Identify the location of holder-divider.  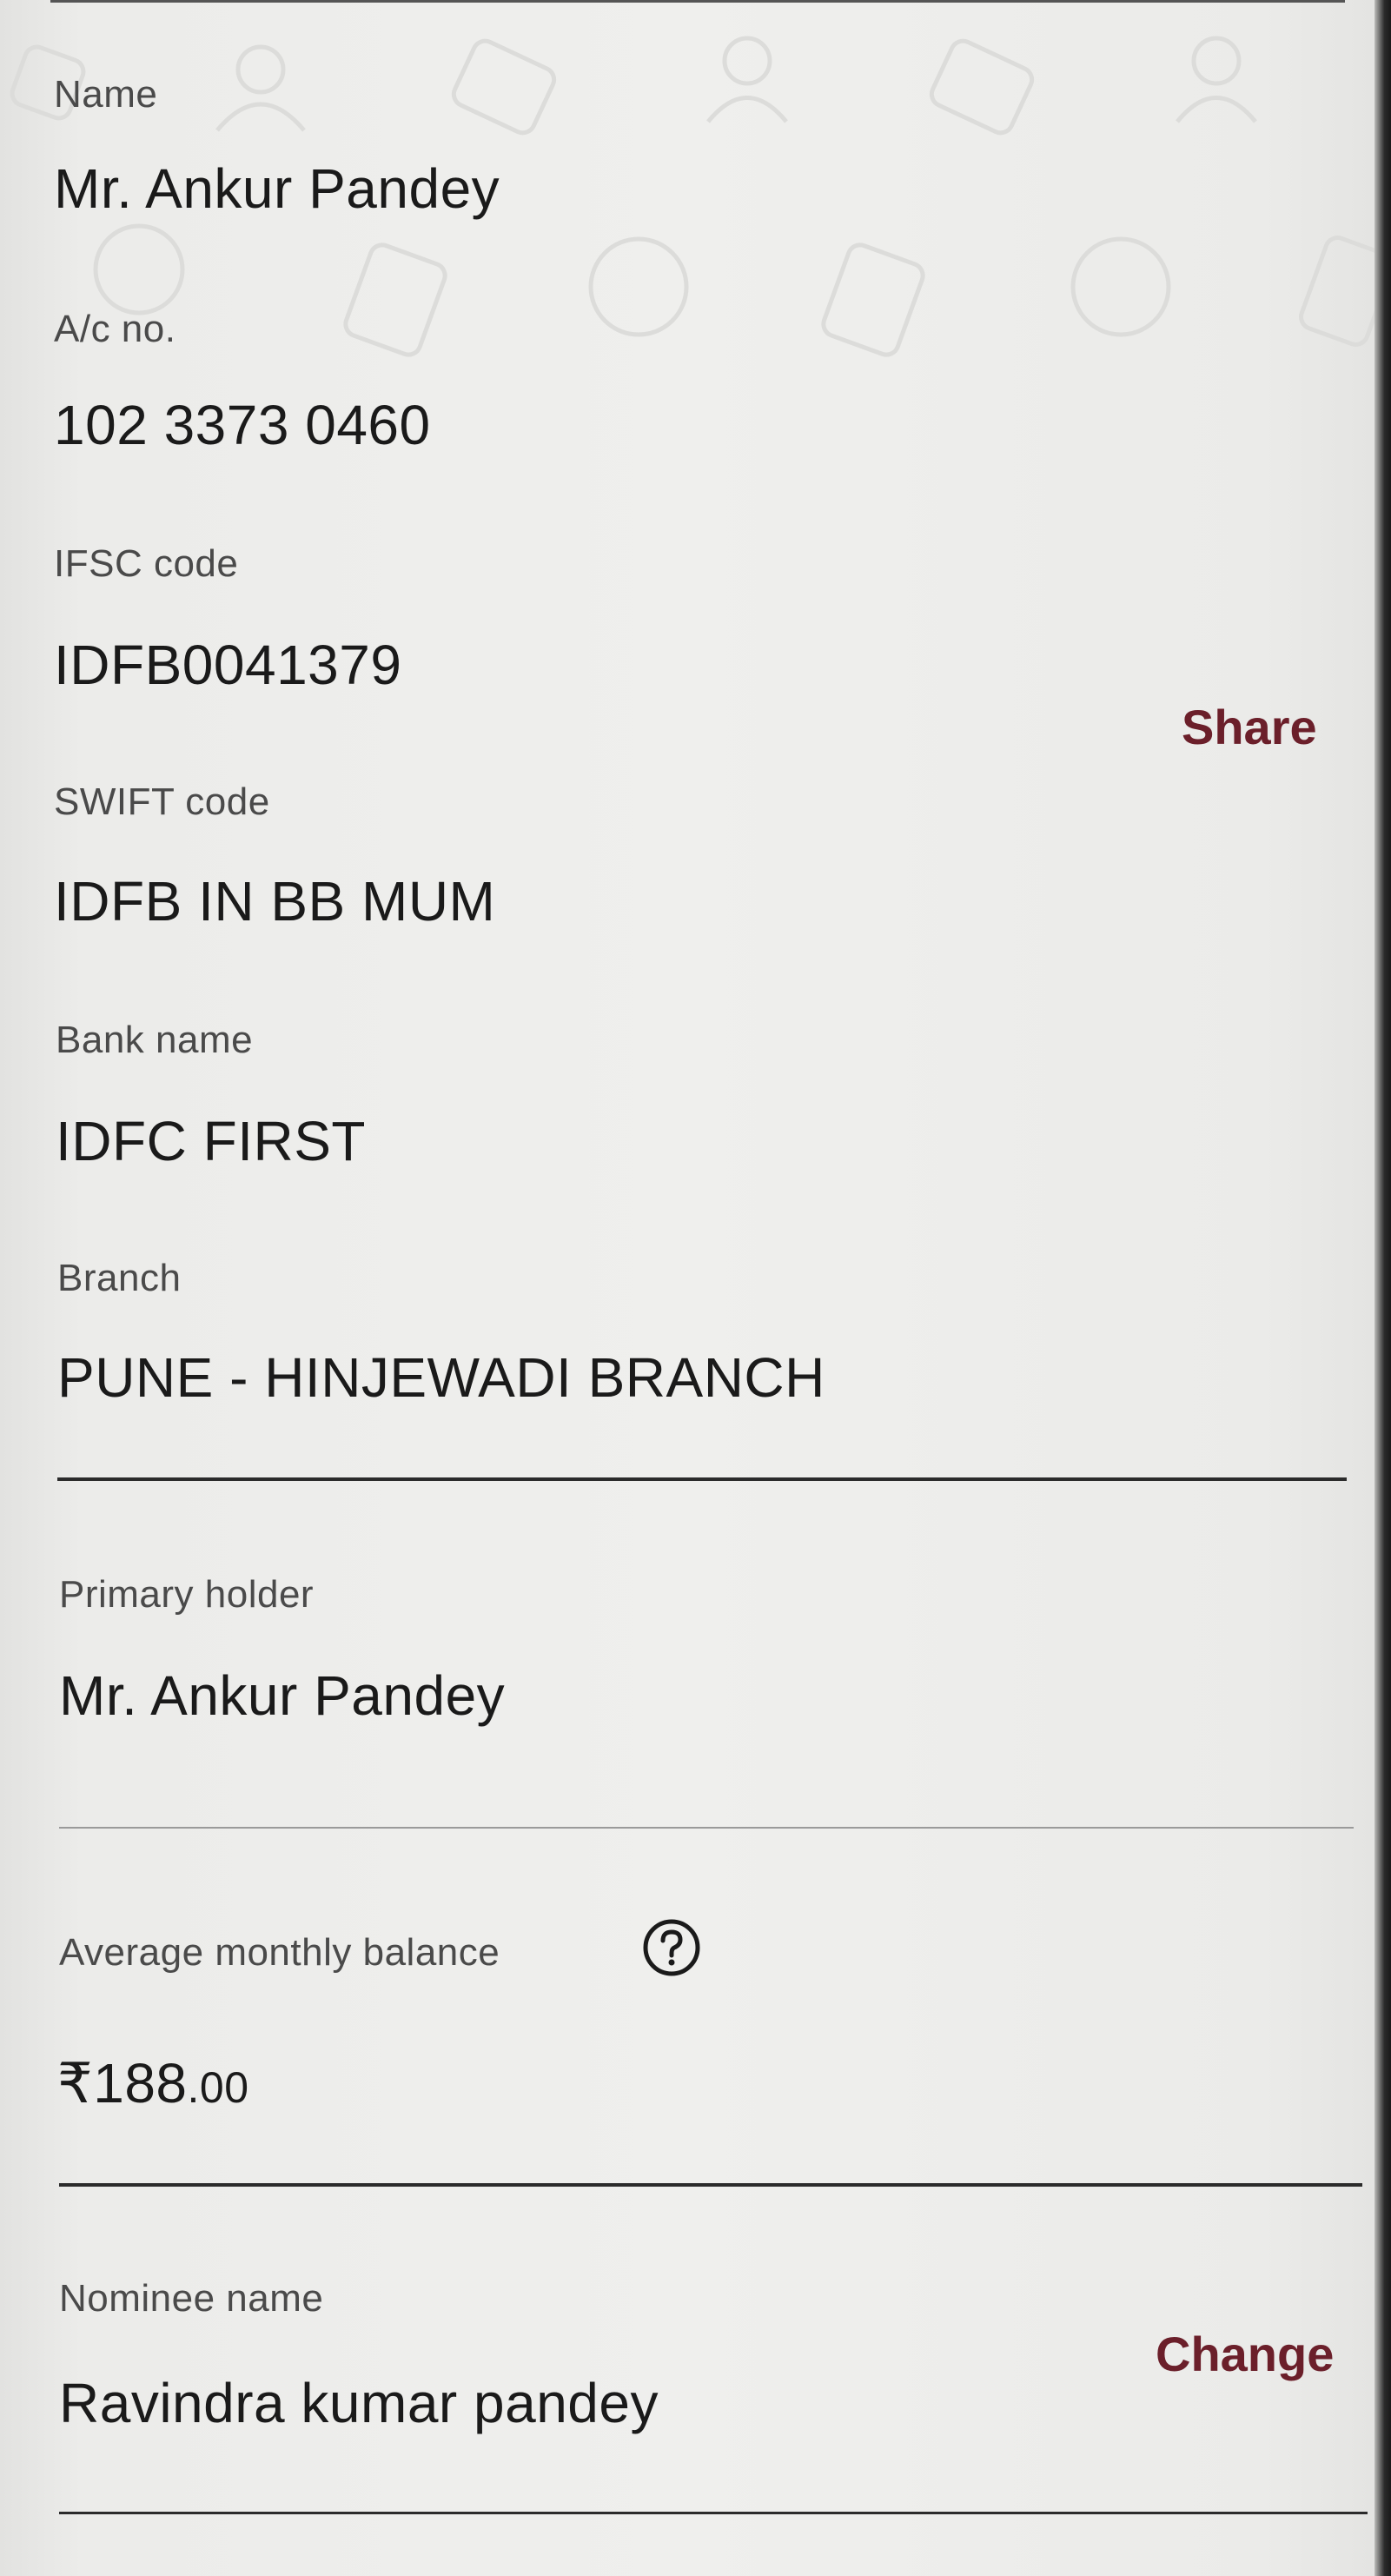
(706, 1828).